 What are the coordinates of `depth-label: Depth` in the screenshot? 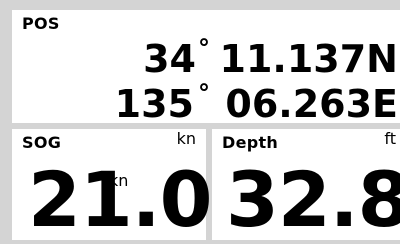 It's located at (250, 142).